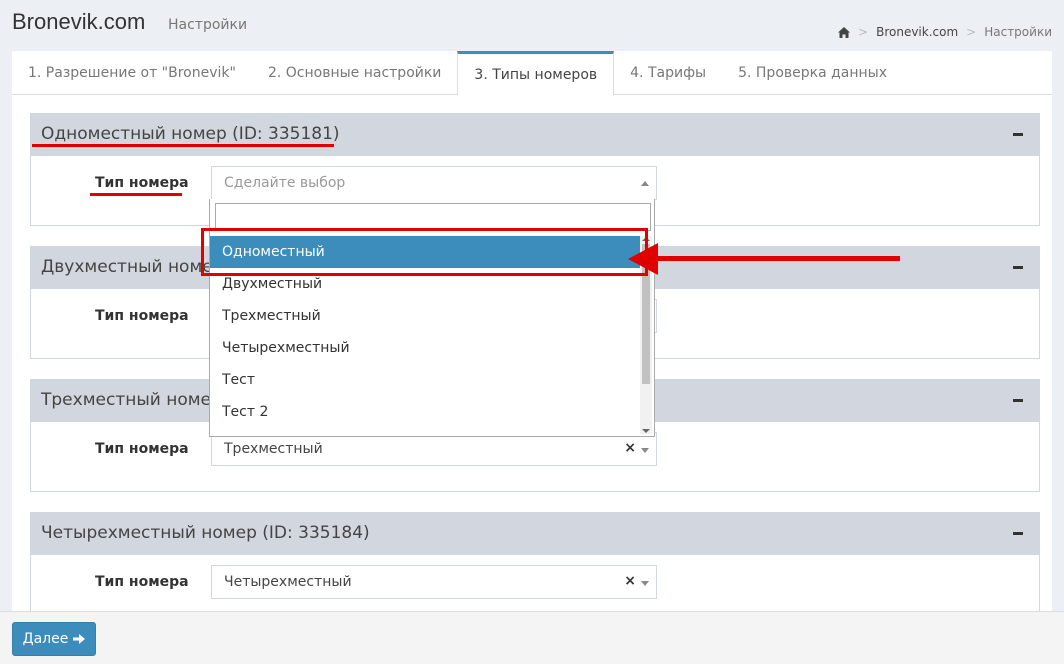 The image size is (1064, 664). What do you see at coordinates (273, 449) in the screenshot?
I see `select-value: Трехместный` at bounding box center [273, 449].